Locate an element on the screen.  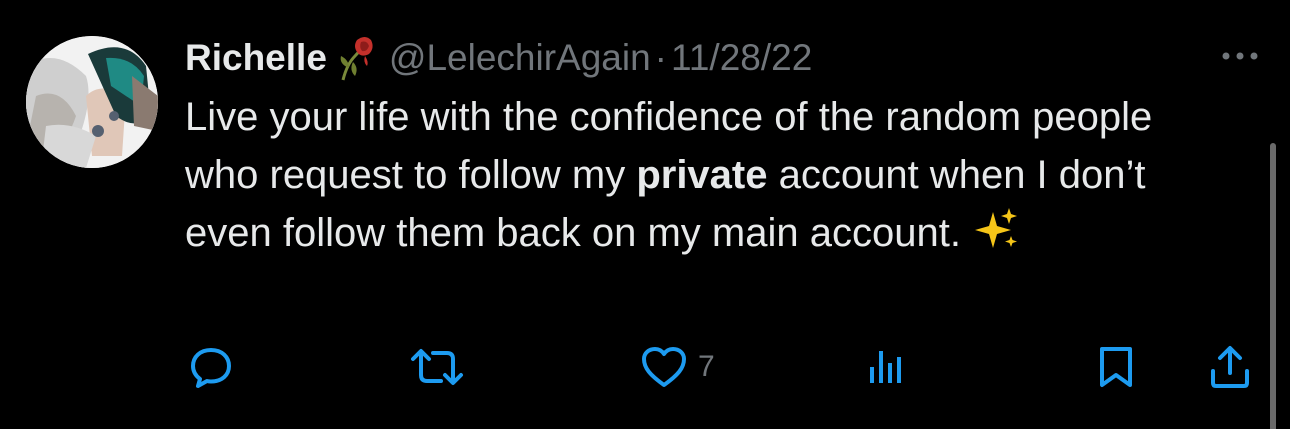
tweet-date: 11/28/22 is located at coordinates (741, 58).